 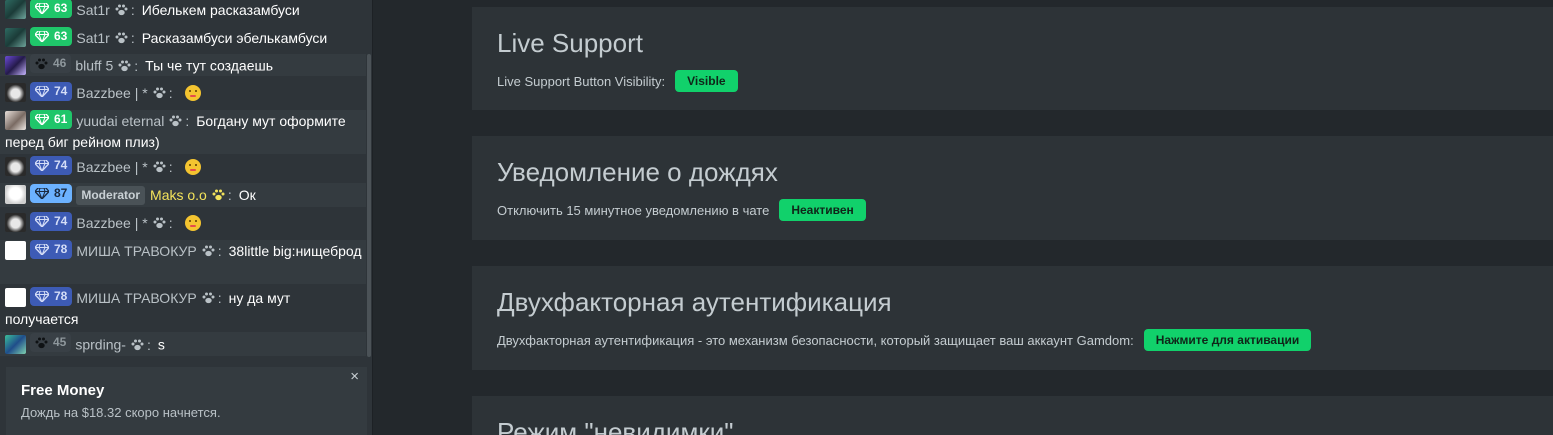 I want to click on notification-text: Дождь на $18.32 скоро начнется., so click(x=121, y=412).